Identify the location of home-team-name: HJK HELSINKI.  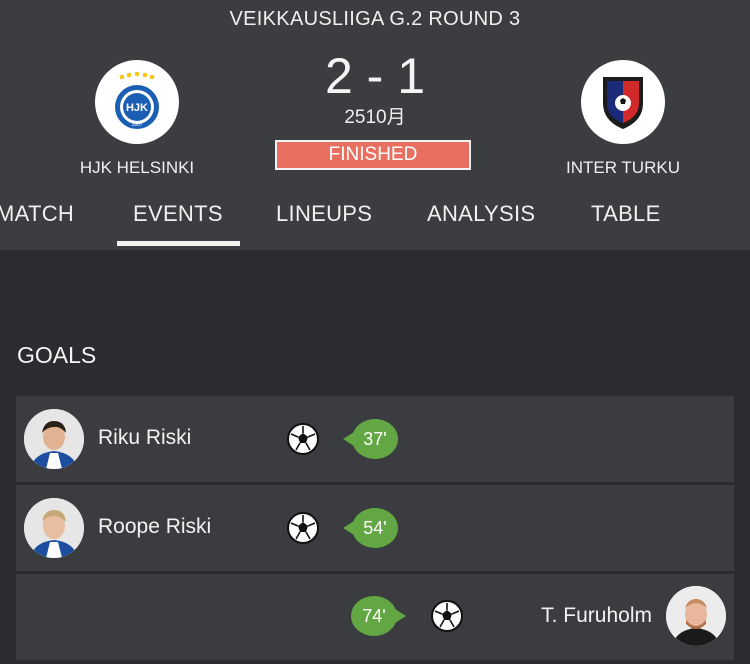
(137, 167).